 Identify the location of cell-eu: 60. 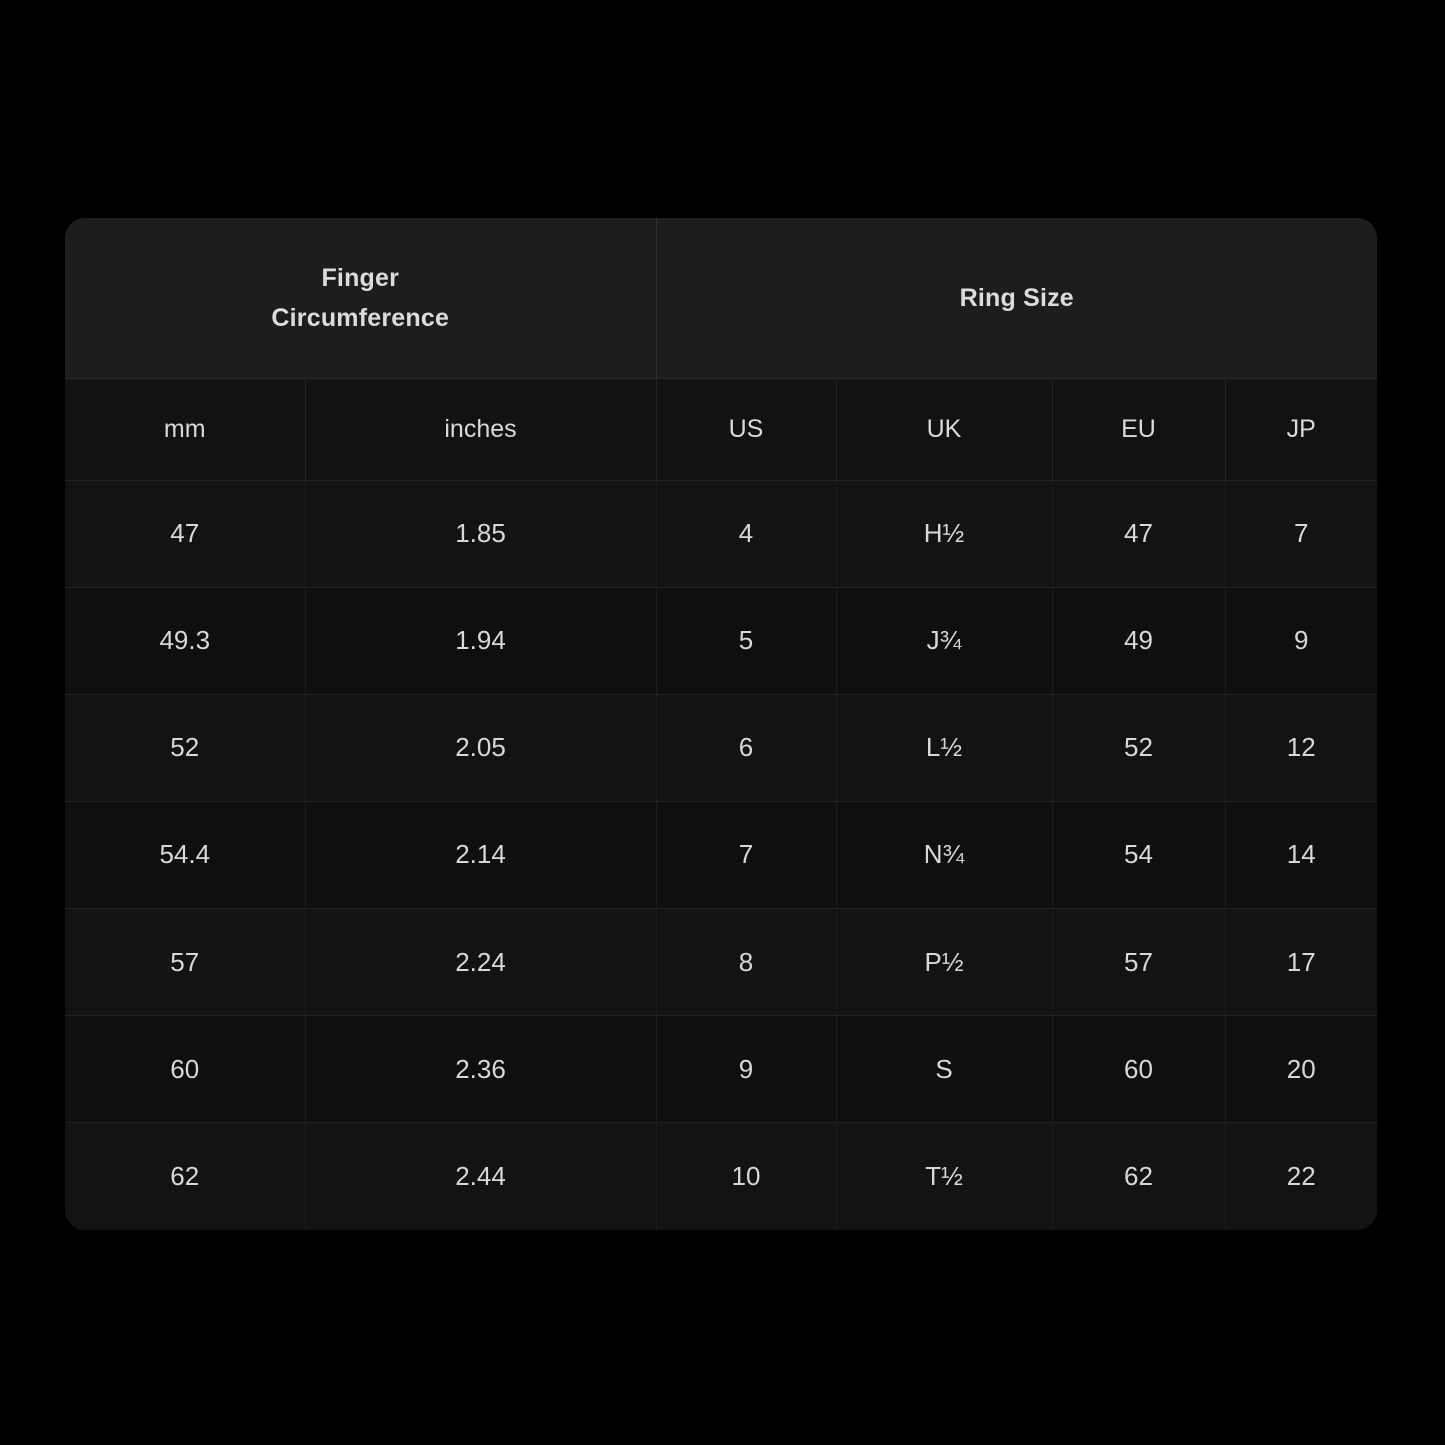
(1139, 1069).